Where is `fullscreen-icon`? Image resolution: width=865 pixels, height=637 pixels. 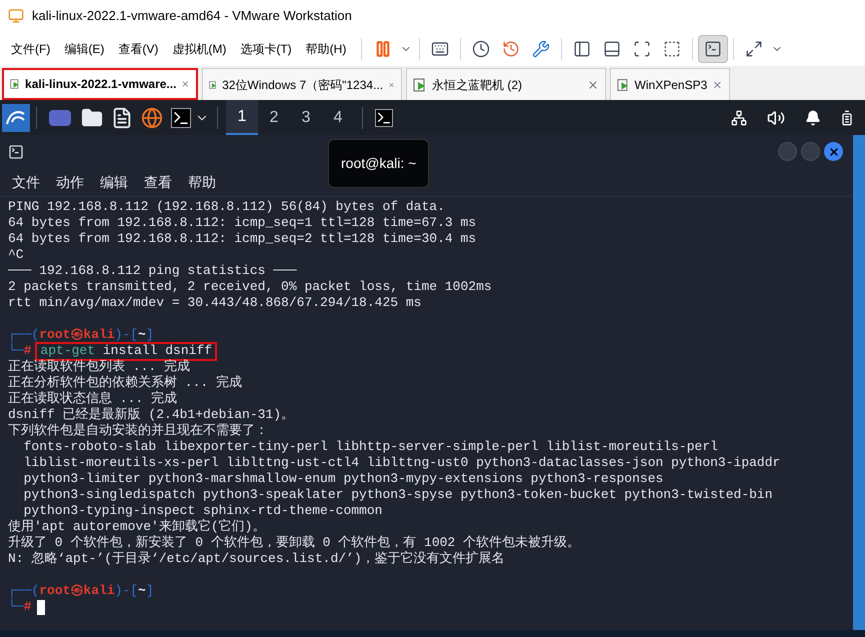 fullscreen-icon is located at coordinates (642, 49).